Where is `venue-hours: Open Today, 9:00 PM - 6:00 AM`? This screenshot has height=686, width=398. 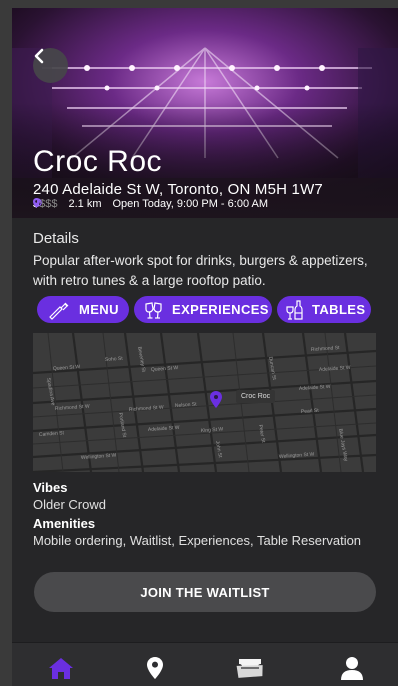
venue-hours: Open Today, 9:00 PM - 6:00 AM is located at coordinates (190, 204).